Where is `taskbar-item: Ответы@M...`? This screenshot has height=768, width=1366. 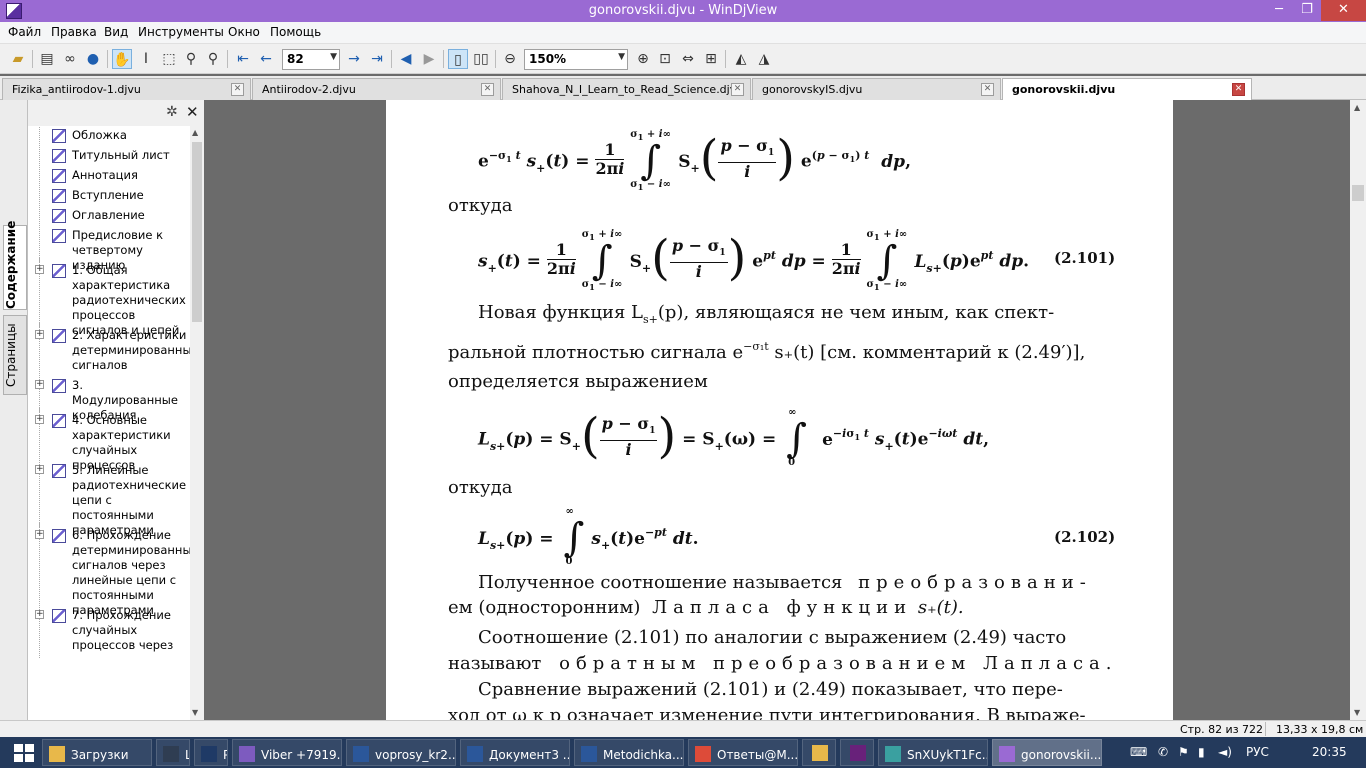 taskbar-item: Ответы@M... is located at coordinates (743, 752).